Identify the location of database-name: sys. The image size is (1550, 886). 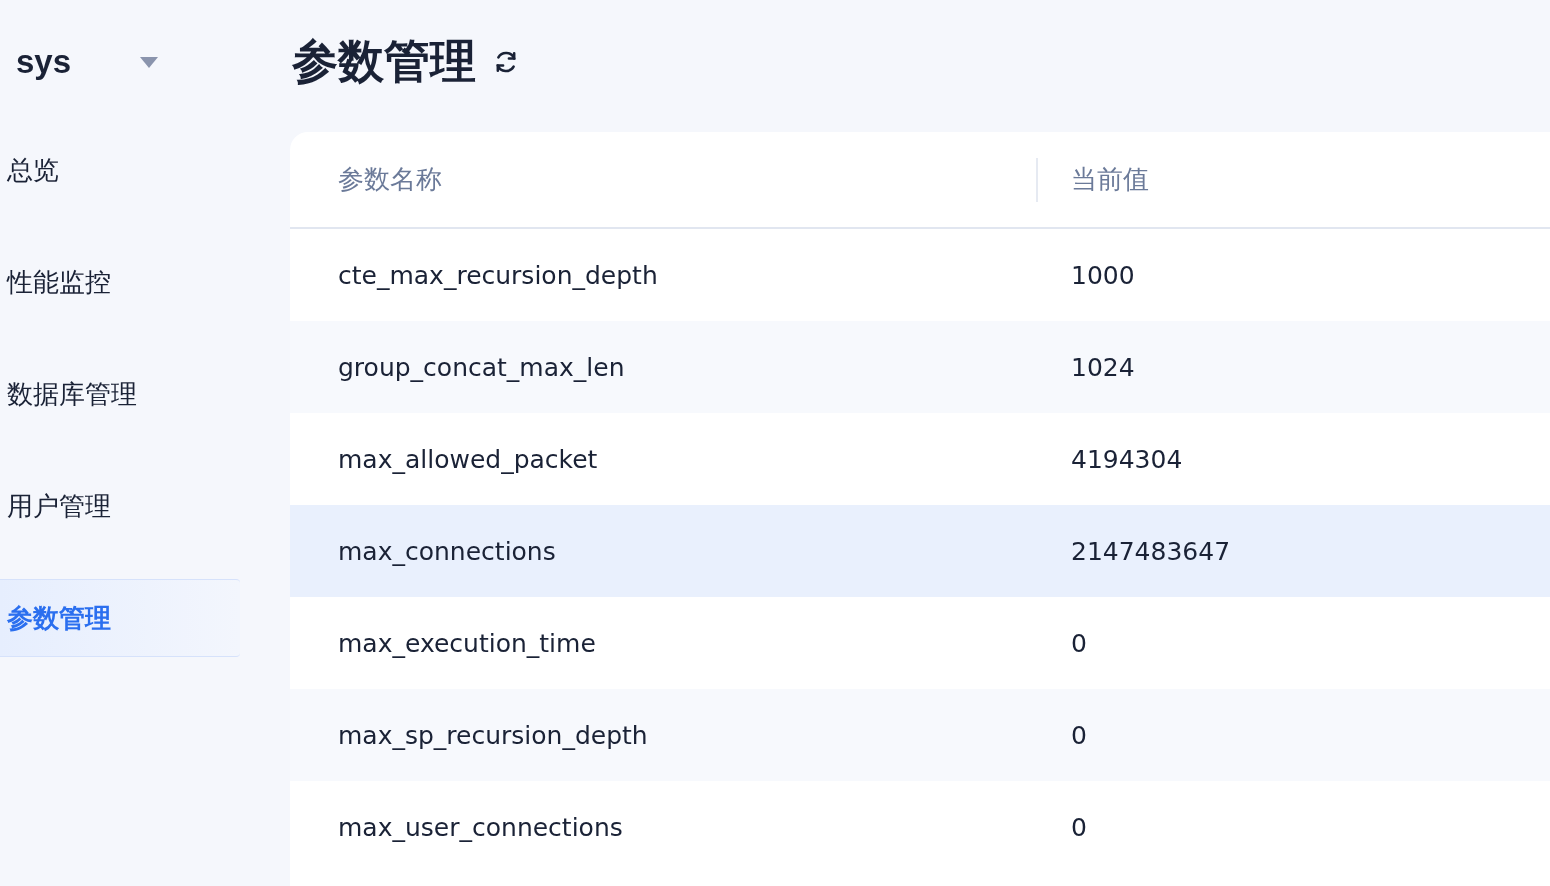
(44, 62).